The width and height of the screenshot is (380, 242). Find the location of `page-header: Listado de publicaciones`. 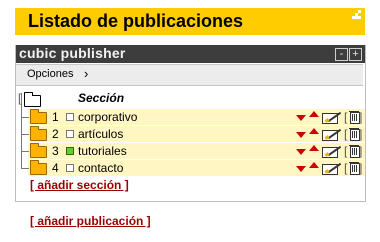

page-header: Listado de publicaciones is located at coordinates (190, 21).